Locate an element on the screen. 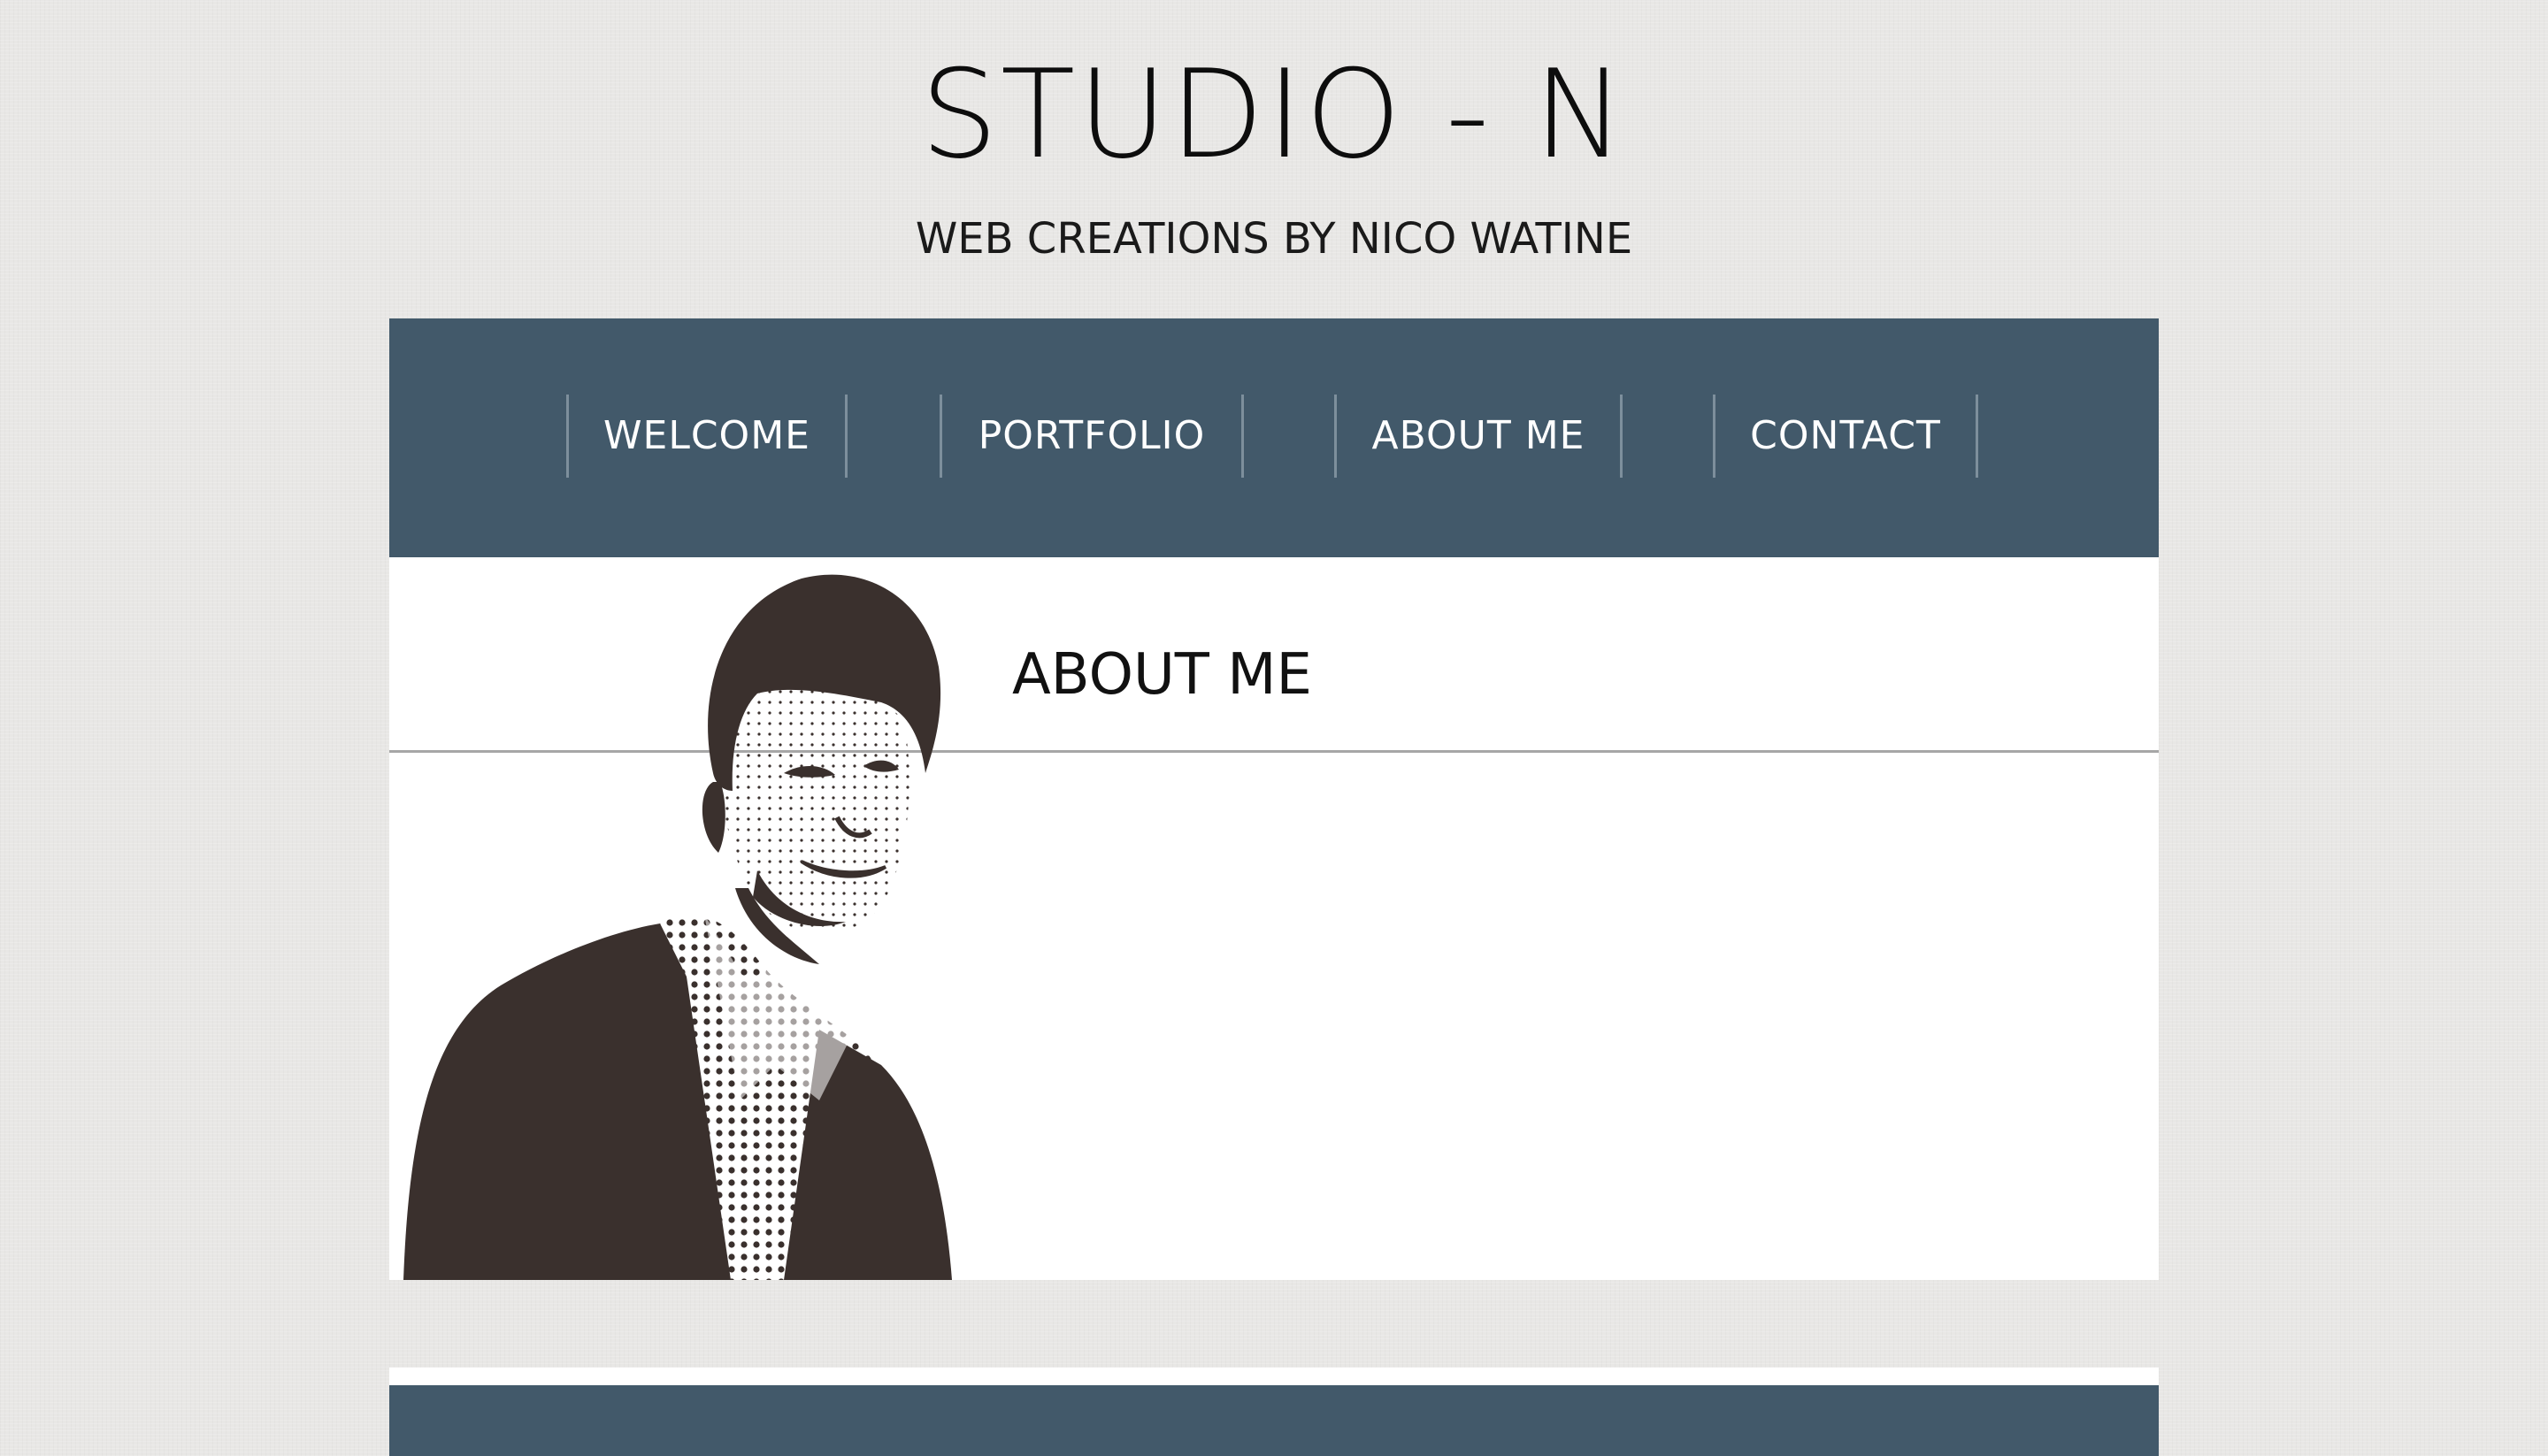 This screenshot has height=1456, width=2548. person-portrait-icon is located at coordinates (677, 927).